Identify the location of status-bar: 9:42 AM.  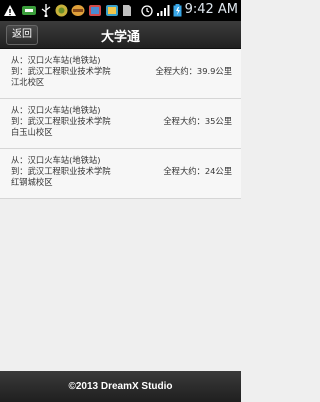
(120, 10).